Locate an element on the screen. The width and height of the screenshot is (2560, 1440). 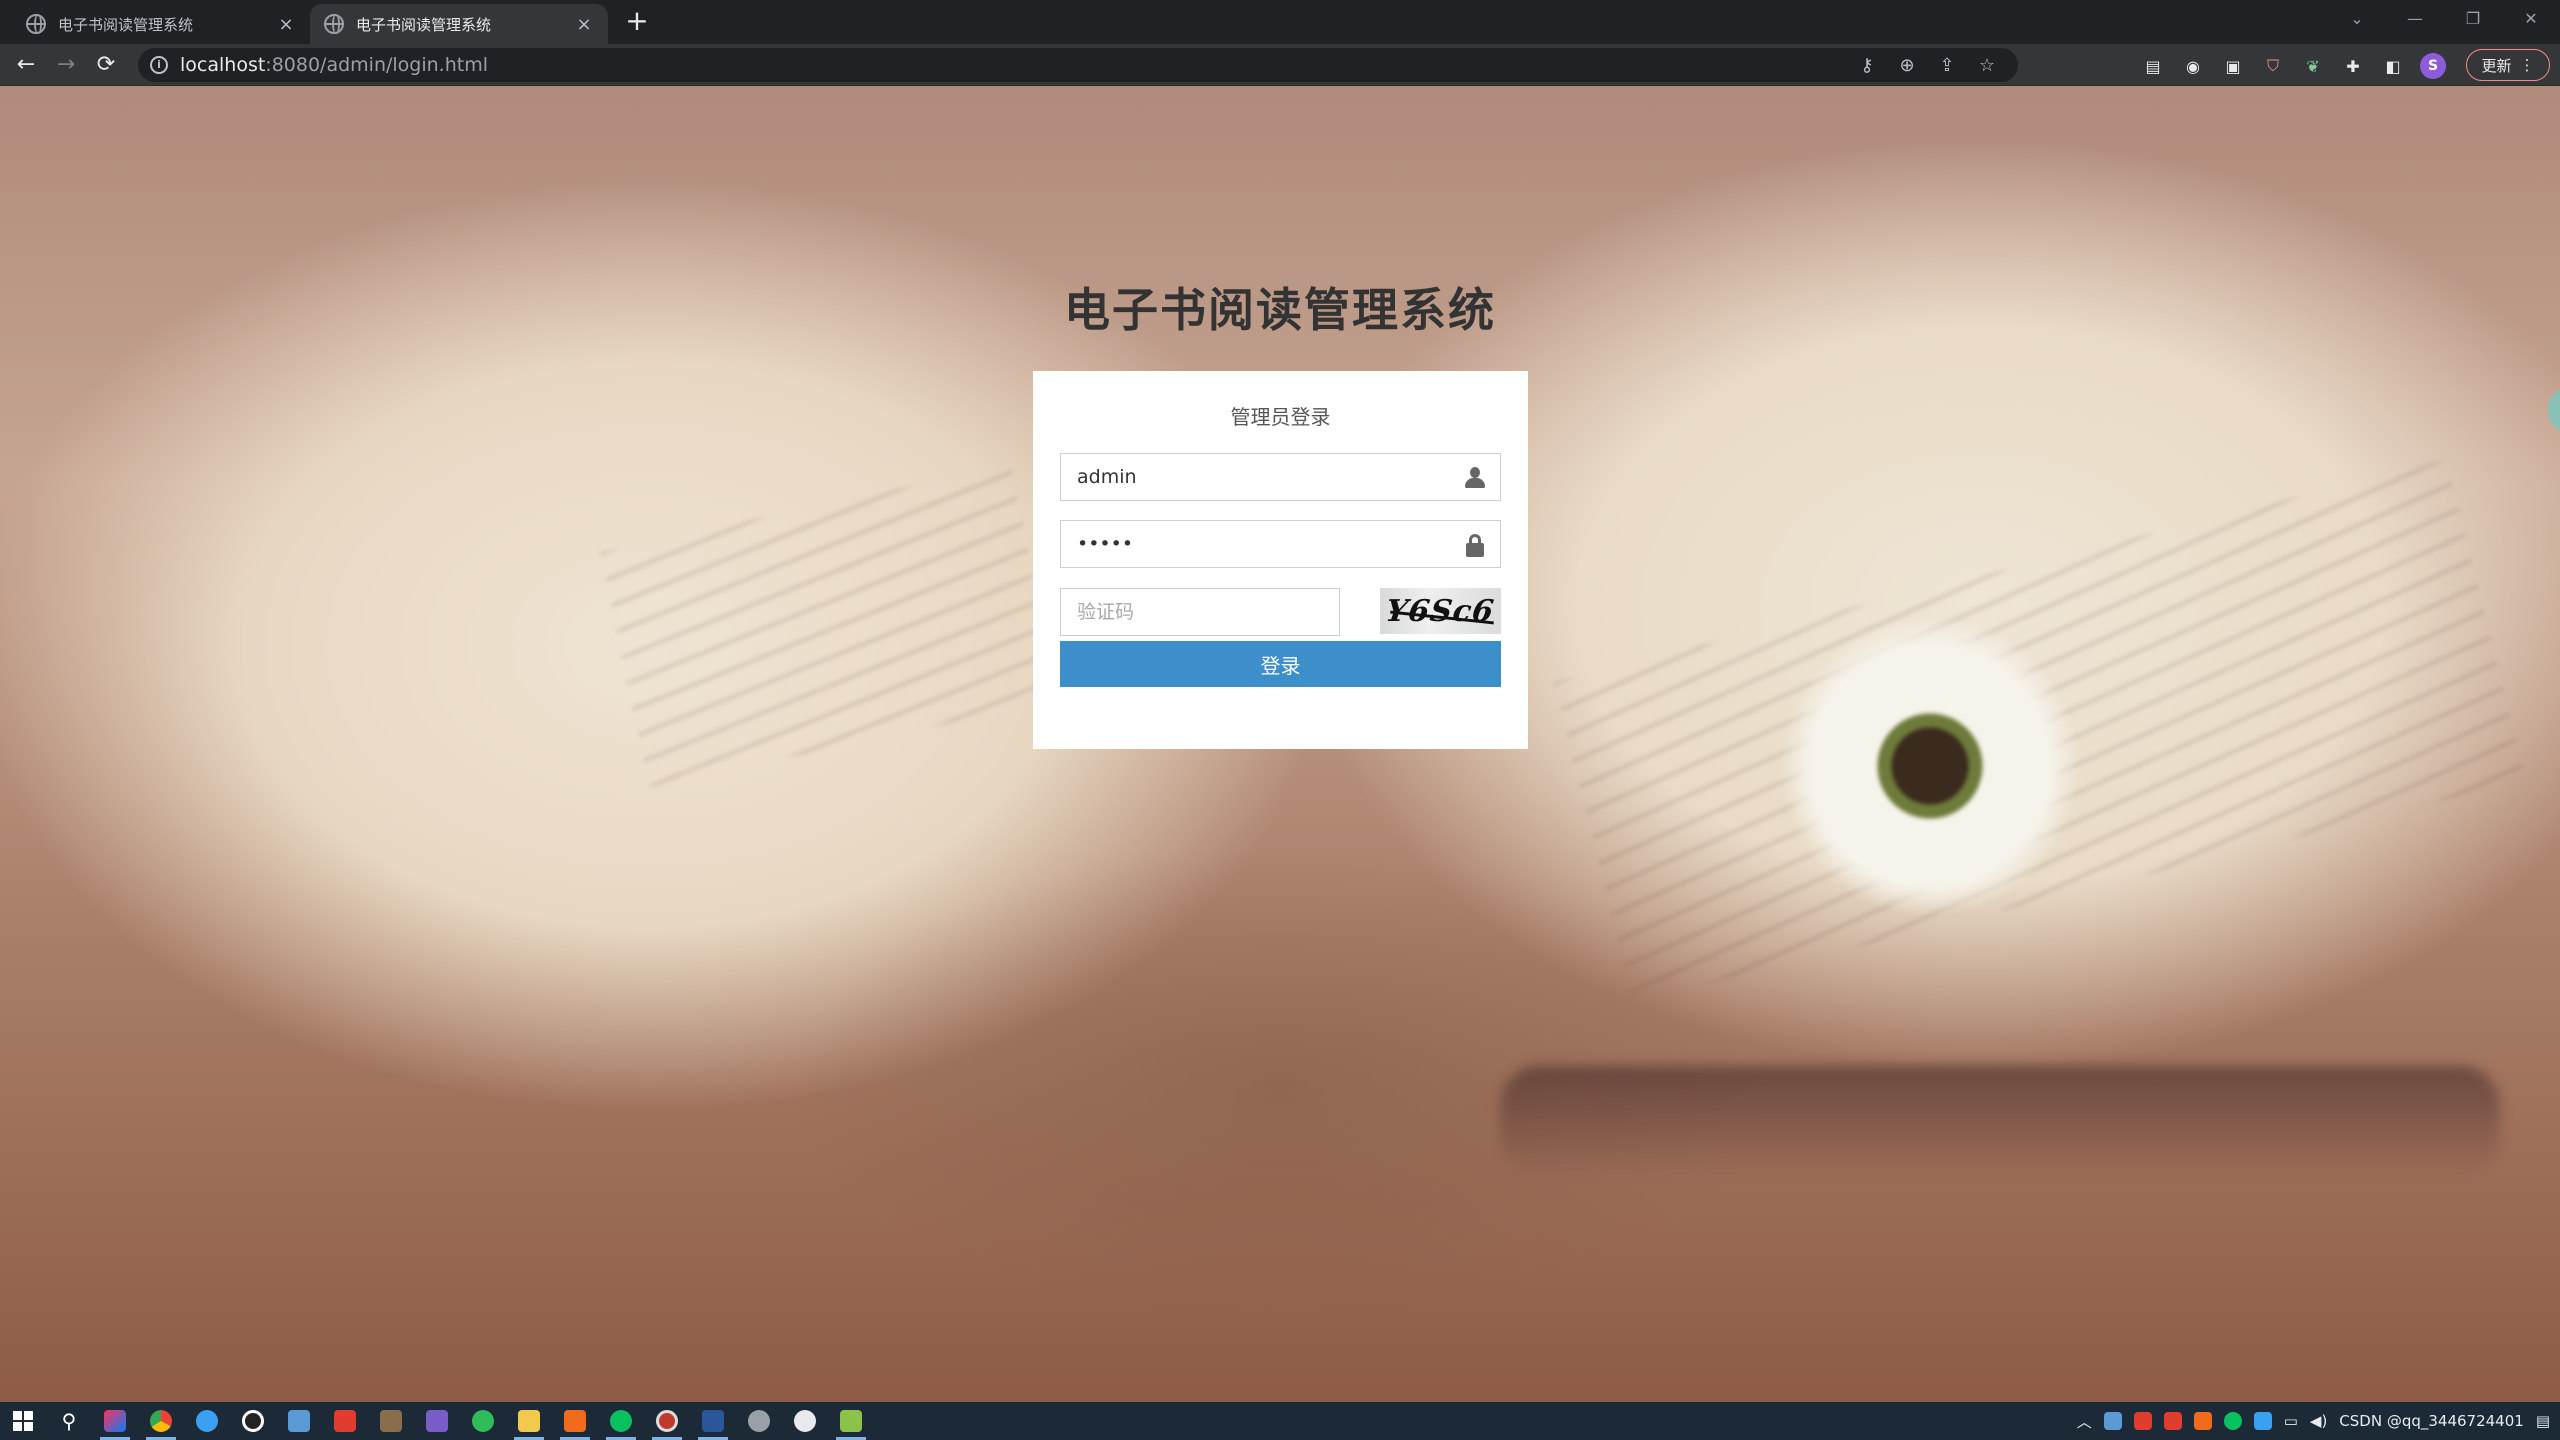
tray-expand-icon: ︿ is located at coordinates (2084, 1421).